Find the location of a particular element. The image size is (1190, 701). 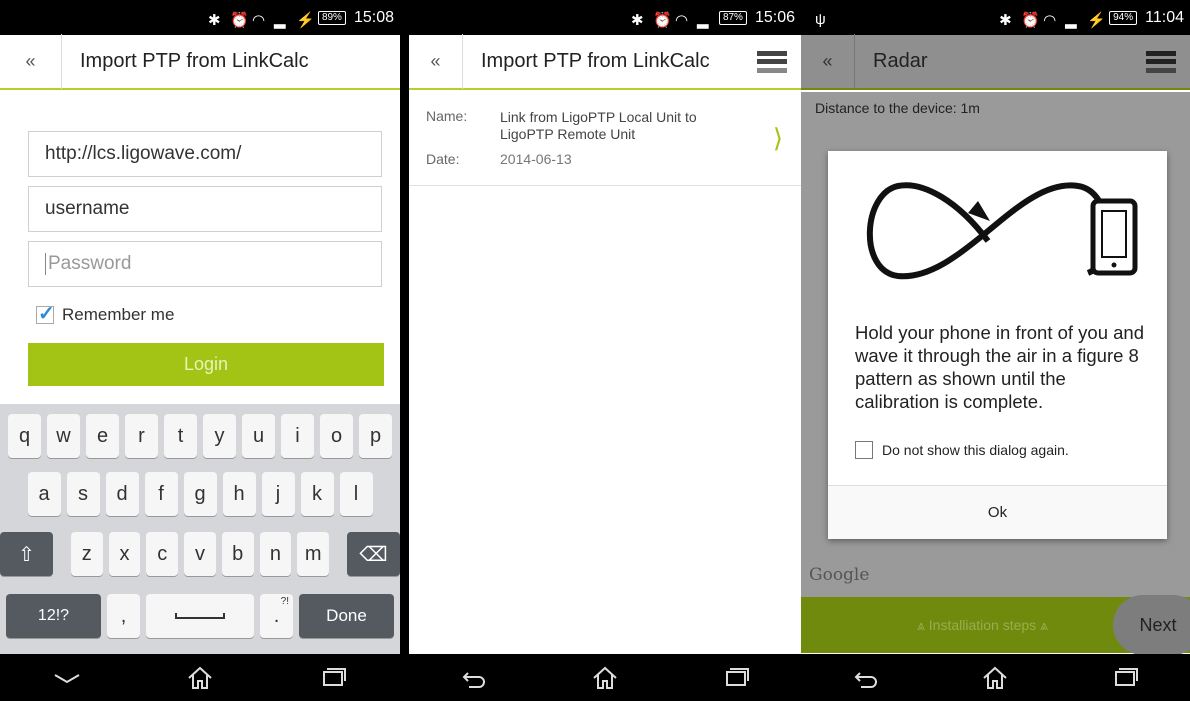

map-watermark: Google is located at coordinates (839, 575).